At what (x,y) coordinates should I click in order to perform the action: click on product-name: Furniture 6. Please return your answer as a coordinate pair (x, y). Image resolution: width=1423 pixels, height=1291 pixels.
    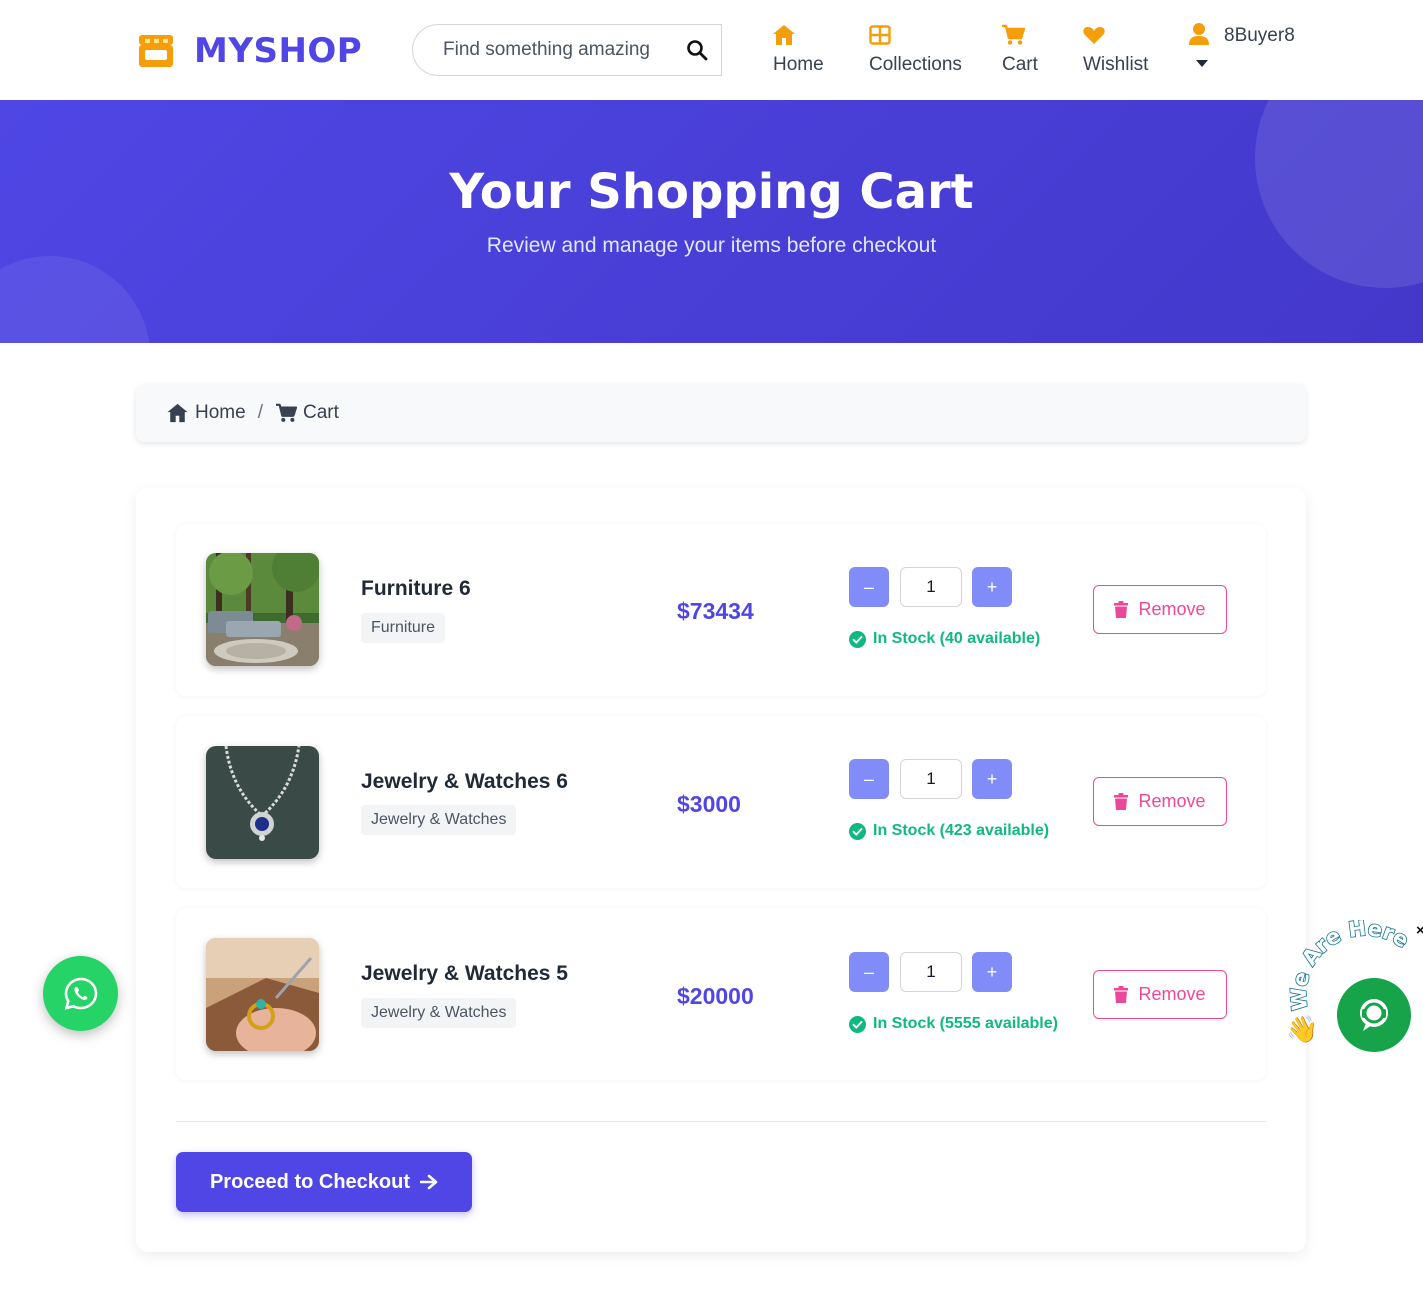
    Looking at the image, I should click on (416, 589).